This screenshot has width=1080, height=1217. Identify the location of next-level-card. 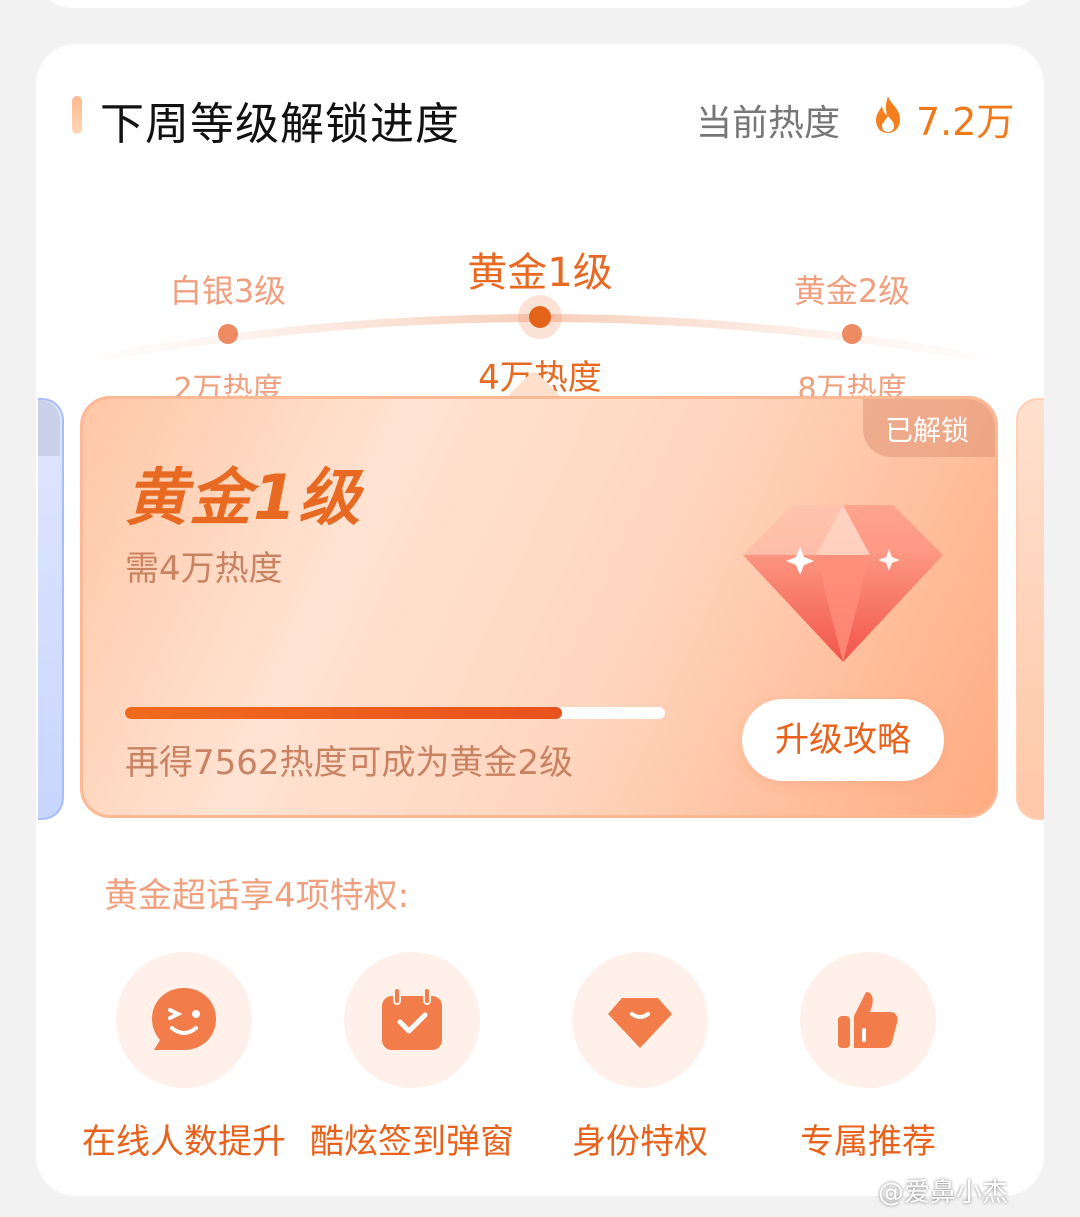
(1030, 609).